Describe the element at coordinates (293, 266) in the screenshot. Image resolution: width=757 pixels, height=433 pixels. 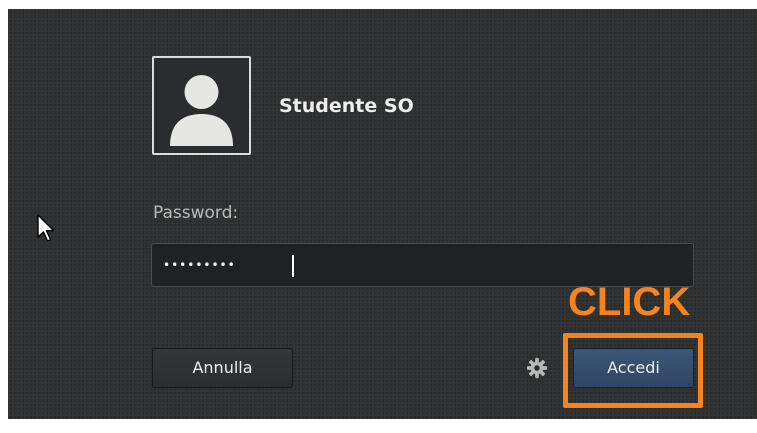
I see `text-caret` at that location.